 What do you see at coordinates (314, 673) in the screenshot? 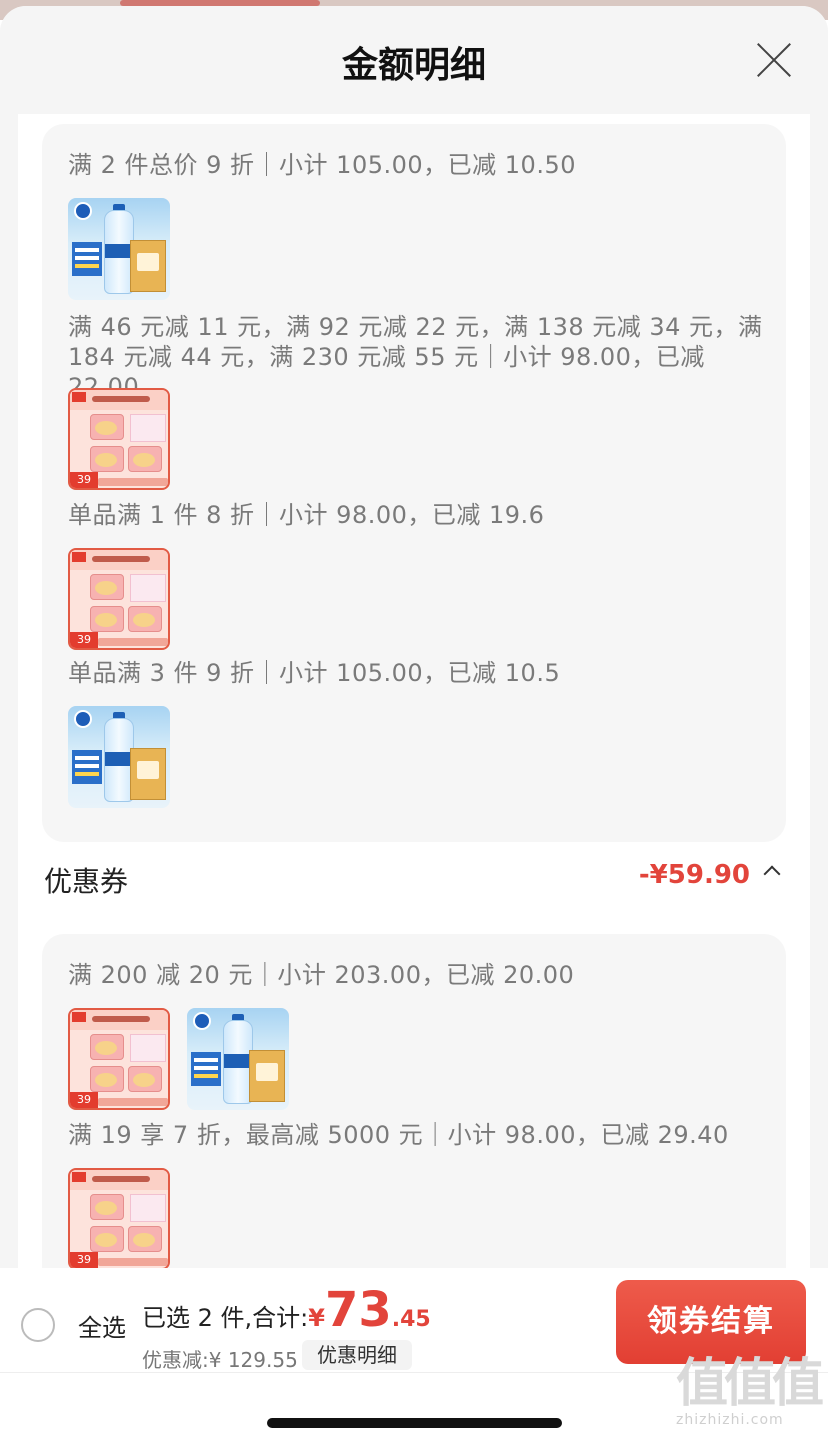
I see `promotion-rule: 单品满 3 件 9 折｜小计 105.00，已减 10.5` at bounding box center [314, 673].